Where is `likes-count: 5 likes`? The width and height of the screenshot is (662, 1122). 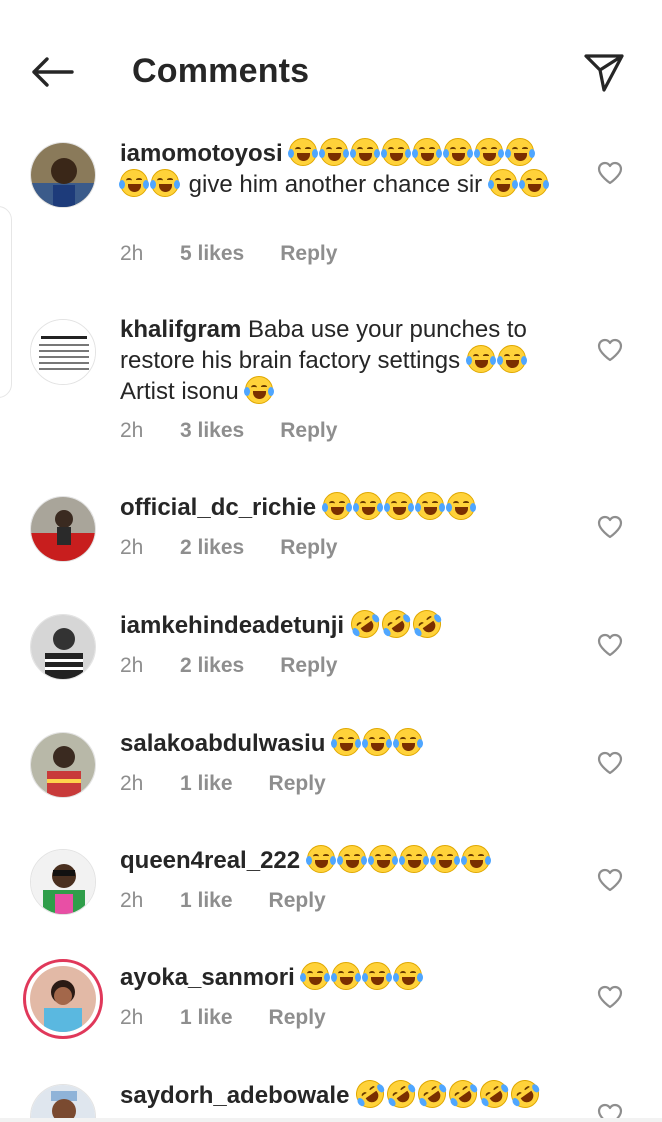
likes-count: 5 likes is located at coordinates (212, 254).